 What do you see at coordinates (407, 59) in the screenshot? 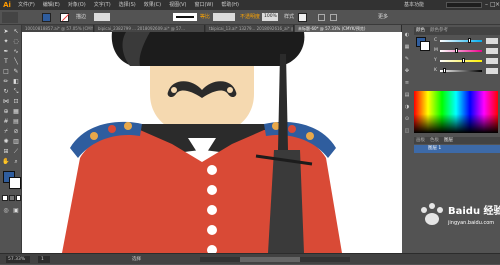
I see `brushes-panel-icon: ✎` at bounding box center [407, 59].